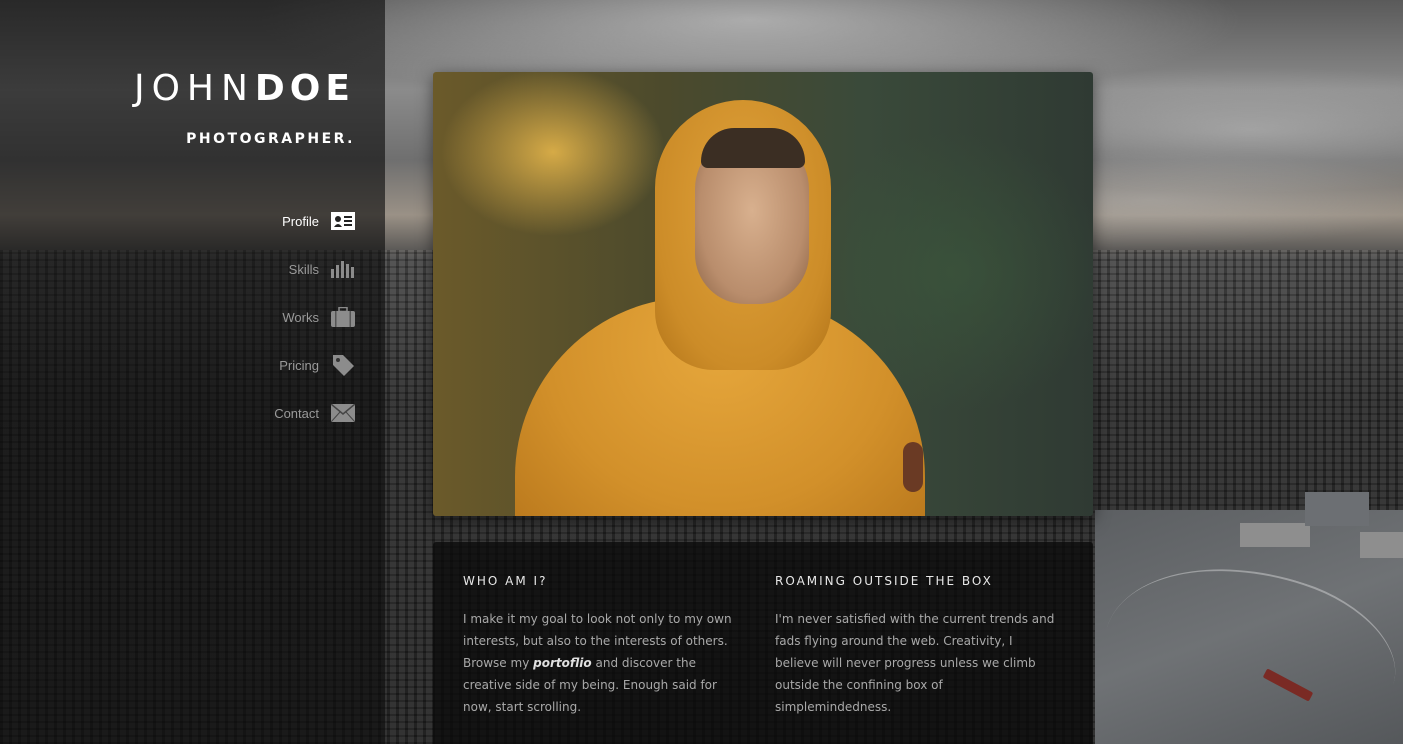 This screenshot has width=1403, height=744. Describe the element at coordinates (300, 317) in the screenshot. I see `nav-item-label: Works` at that location.